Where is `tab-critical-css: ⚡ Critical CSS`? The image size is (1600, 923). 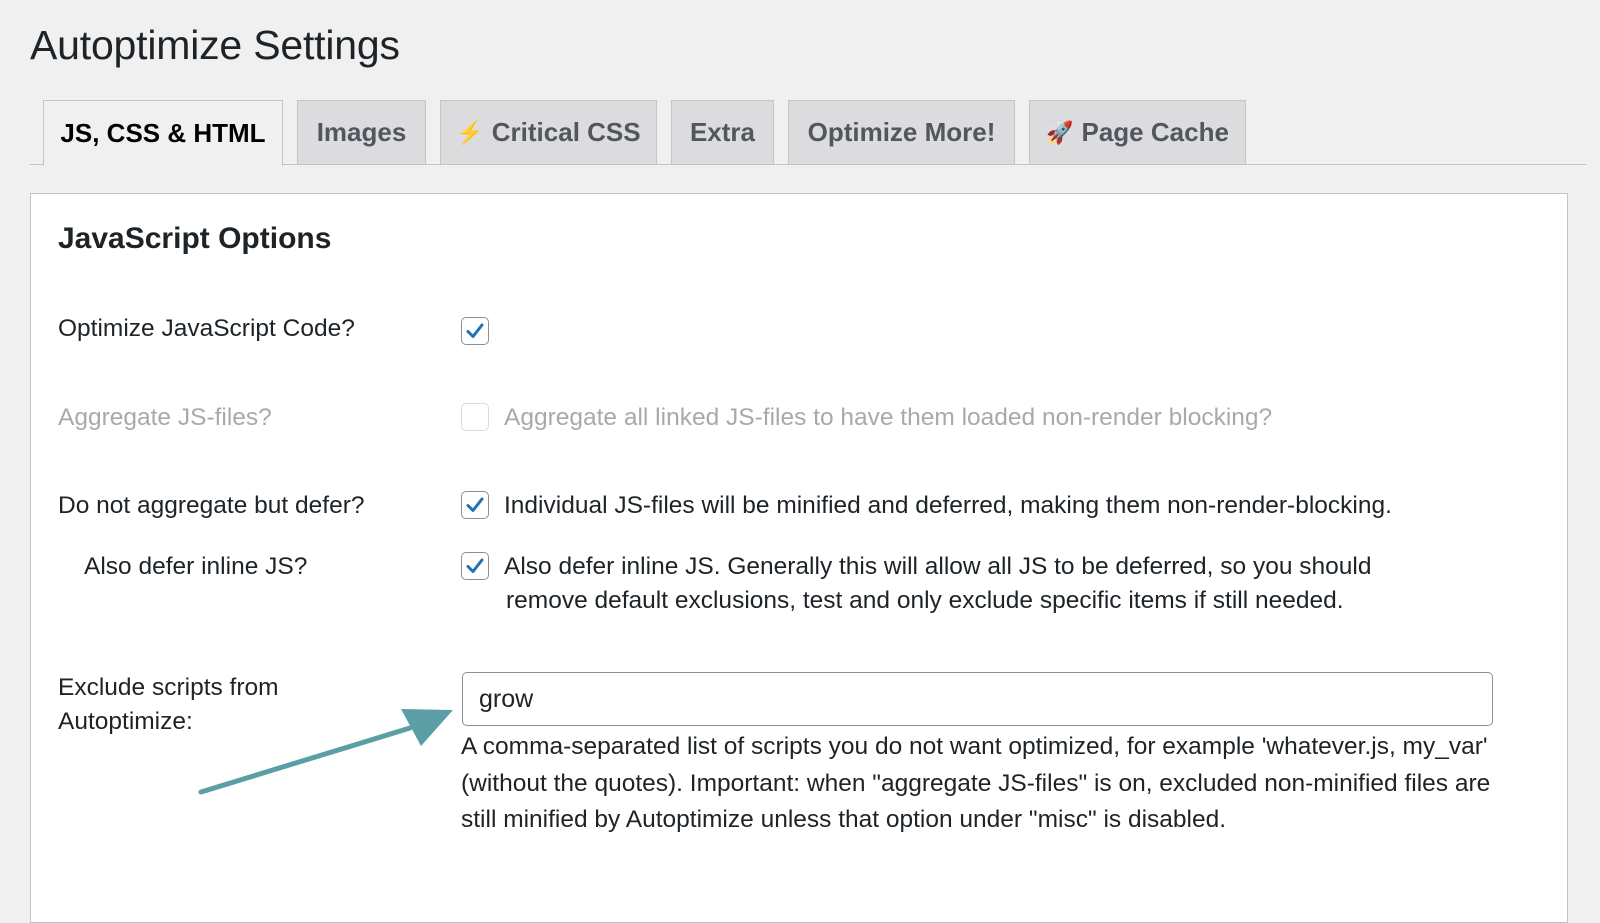
tab-critical-css: ⚡ Critical CSS is located at coordinates (548, 132).